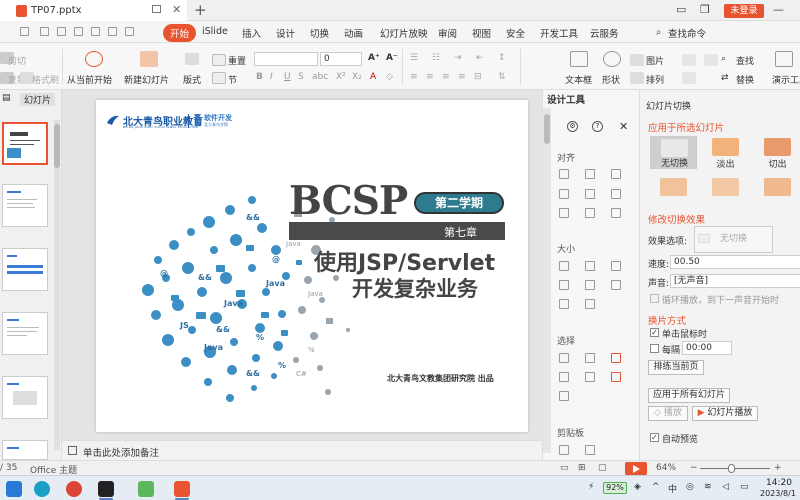 Image resolution: width=800 pixels, height=500 pixels. What do you see at coordinates (744, 11) in the screenshot?
I see `login-button: 未登录` at bounding box center [744, 11].